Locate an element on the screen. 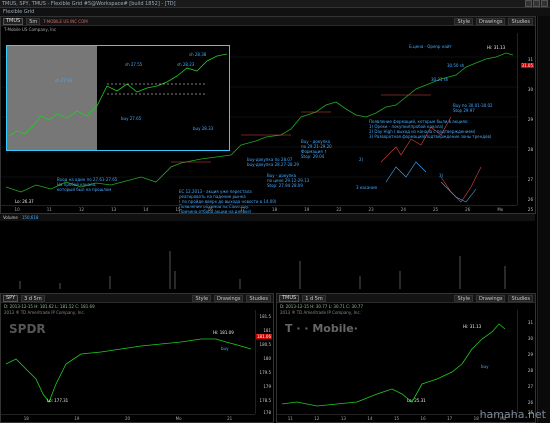  annotation-formation: 3 касания is located at coordinates (366, 187).